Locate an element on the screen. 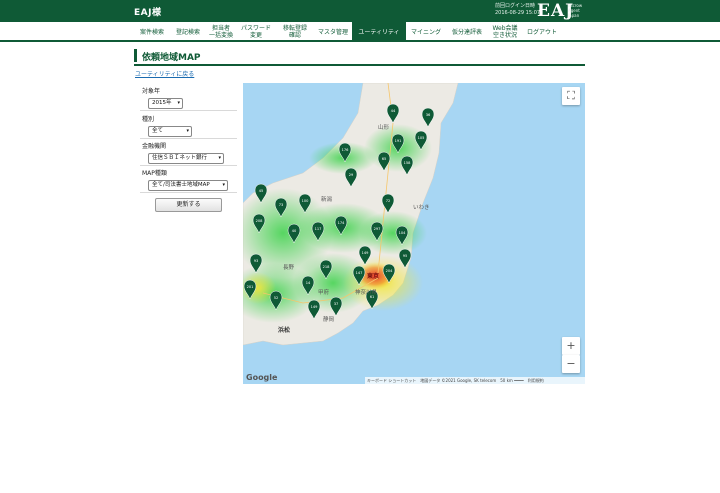 Image resolution: width=720 pixels, height=493 pixels. marker-count: 40 is located at coordinates (294, 231).